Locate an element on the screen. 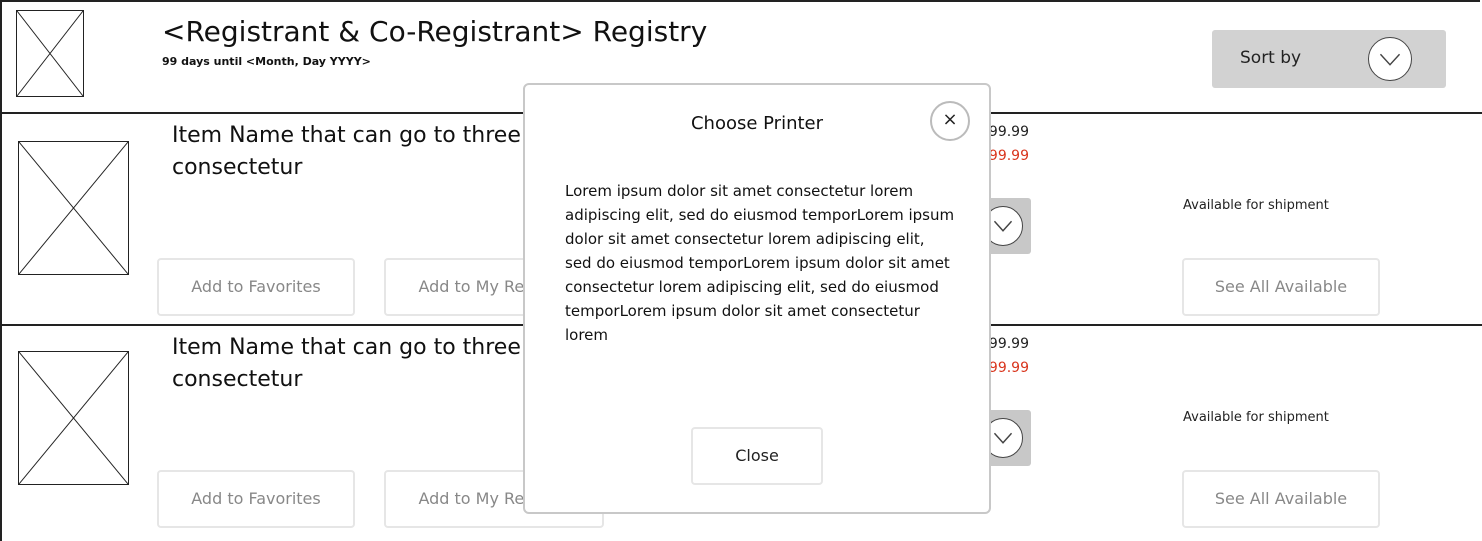 This screenshot has width=1482, height=541. chevron-down-icon is located at coordinates (1390, 59).